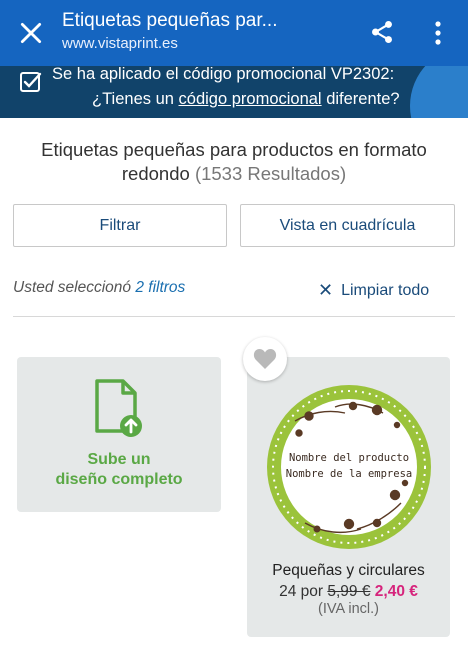 The height and width of the screenshot is (650, 468). I want to click on more-vert-icon, so click(438, 33).